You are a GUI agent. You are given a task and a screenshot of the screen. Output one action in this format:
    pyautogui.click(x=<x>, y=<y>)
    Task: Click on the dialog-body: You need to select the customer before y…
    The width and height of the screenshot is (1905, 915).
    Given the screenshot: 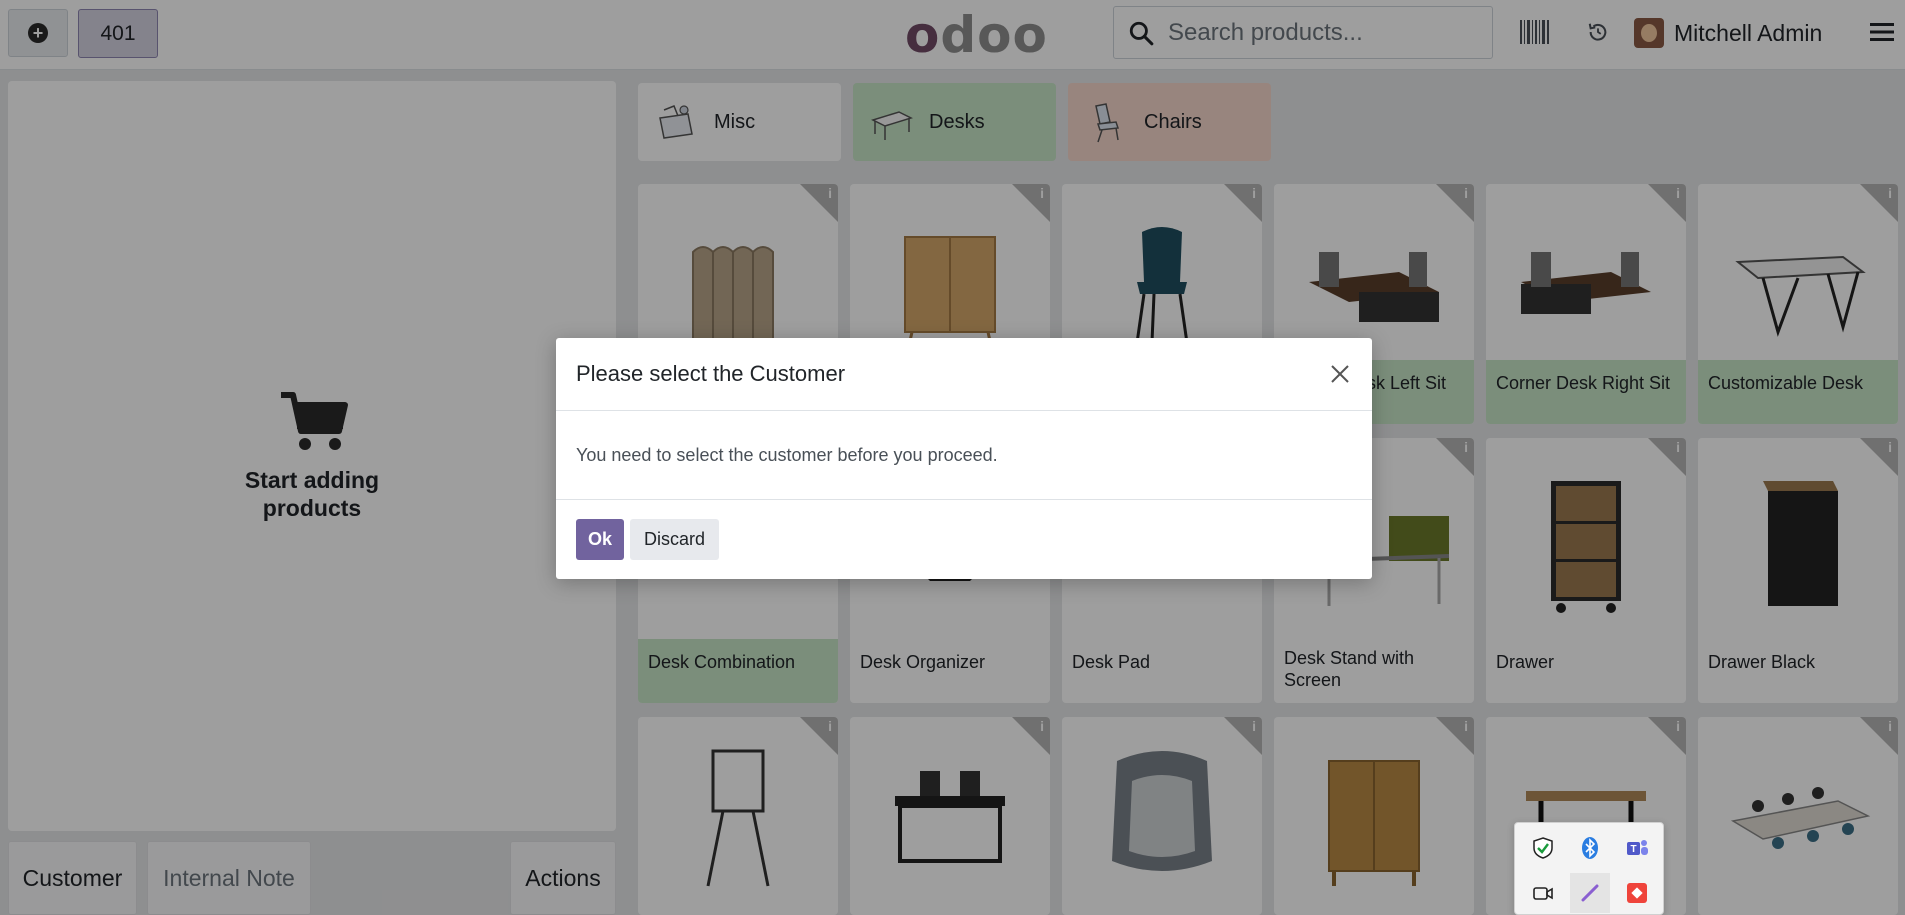 What is the action you would take?
    pyautogui.click(x=964, y=455)
    